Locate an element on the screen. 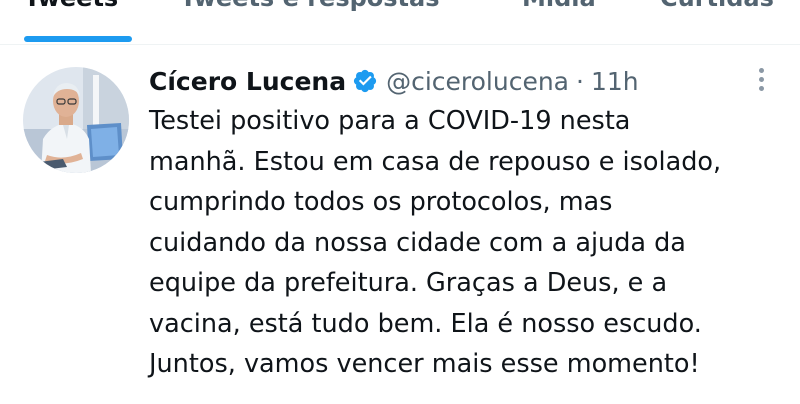 This screenshot has width=800, height=404. author-name: Cícero Lucena is located at coordinates (247, 81).